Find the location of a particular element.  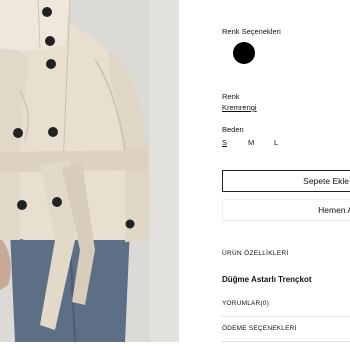

product-features-title: ÜRÜN ÖZELLİKLERİ is located at coordinates (255, 253).